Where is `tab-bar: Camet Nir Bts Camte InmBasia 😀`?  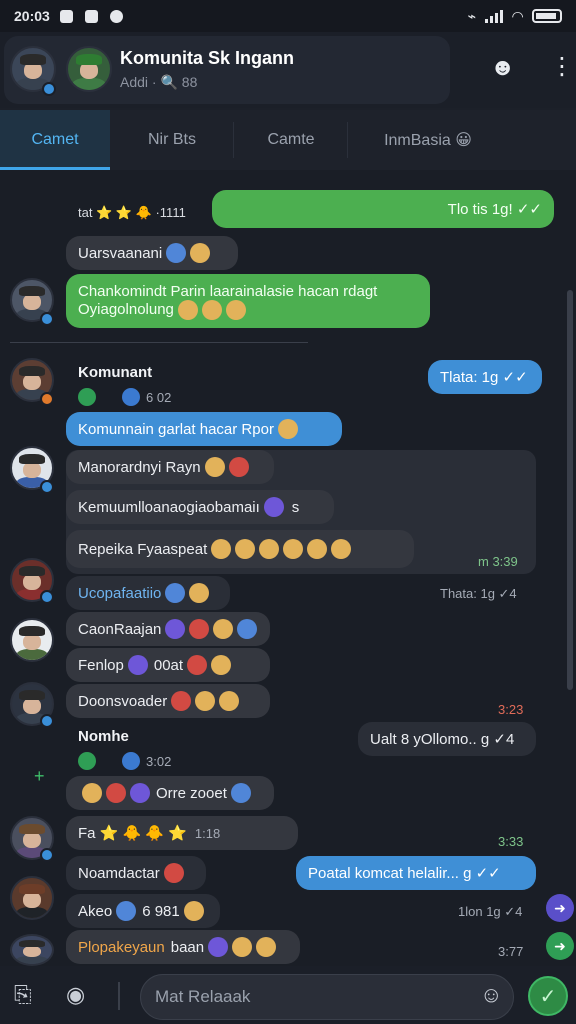
tab-bar: Camet Nir Bts Camte InmBasia 😀 is located at coordinates (288, 140).